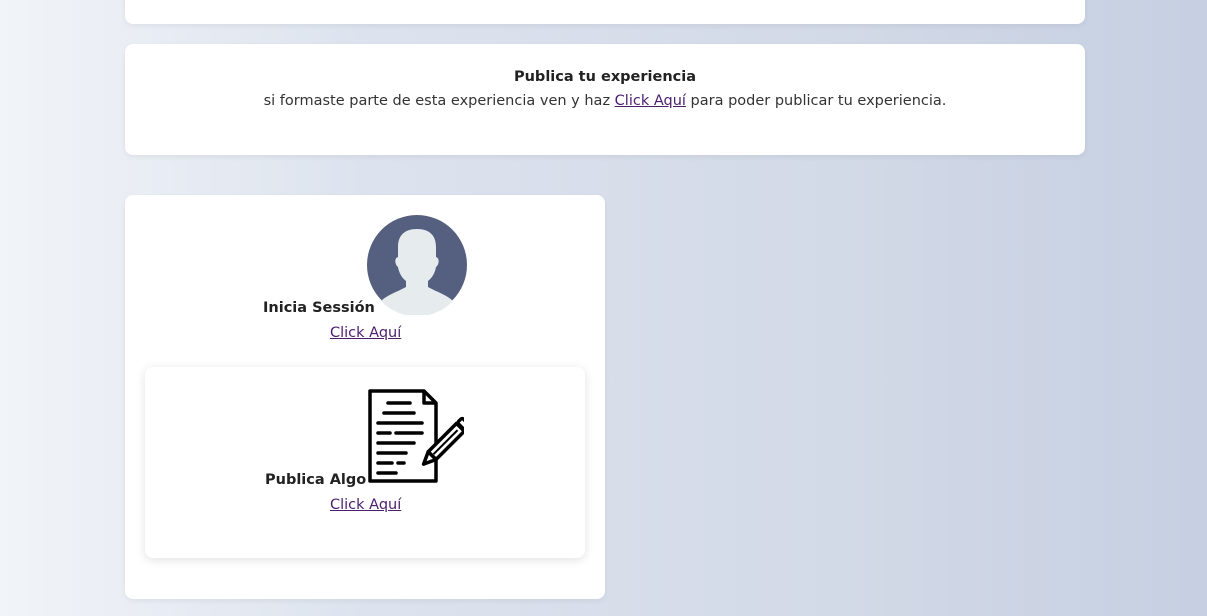 This screenshot has height=616, width=1207. What do you see at coordinates (319, 308) in the screenshot?
I see `login-label: Inicia Sessión` at bounding box center [319, 308].